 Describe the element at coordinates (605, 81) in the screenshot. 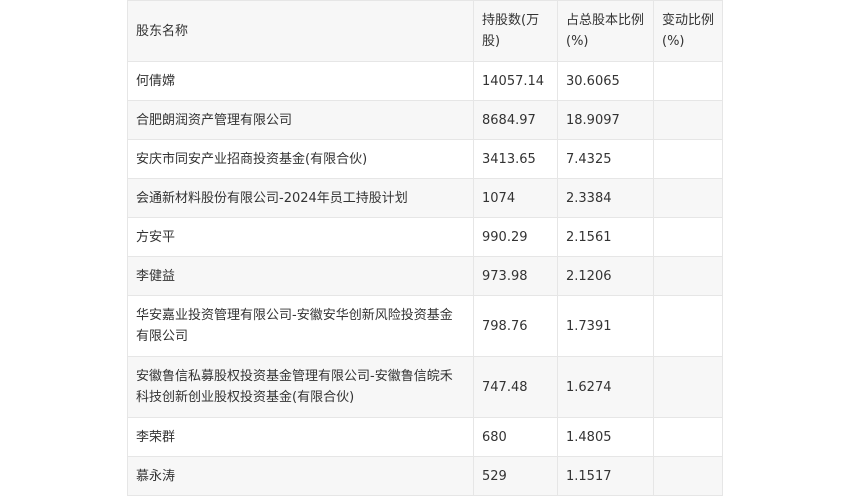

I see `cell-ratio: 30.6065` at that location.